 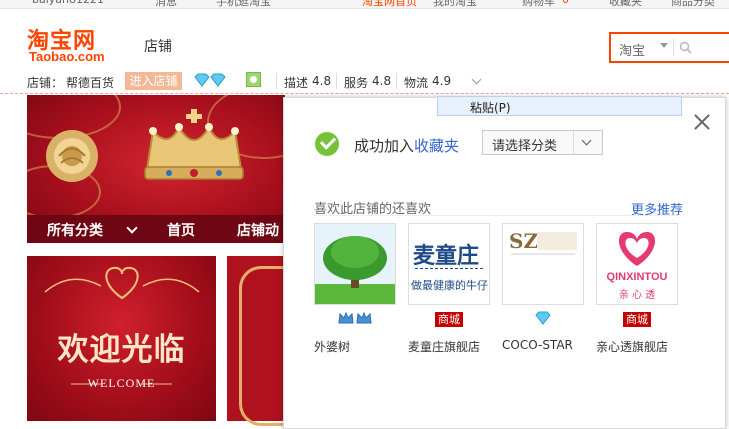 What do you see at coordinates (455, 4) in the screenshot?
I see `my-taobao-link: 我的淘宝` at bounding box center [455, 4].